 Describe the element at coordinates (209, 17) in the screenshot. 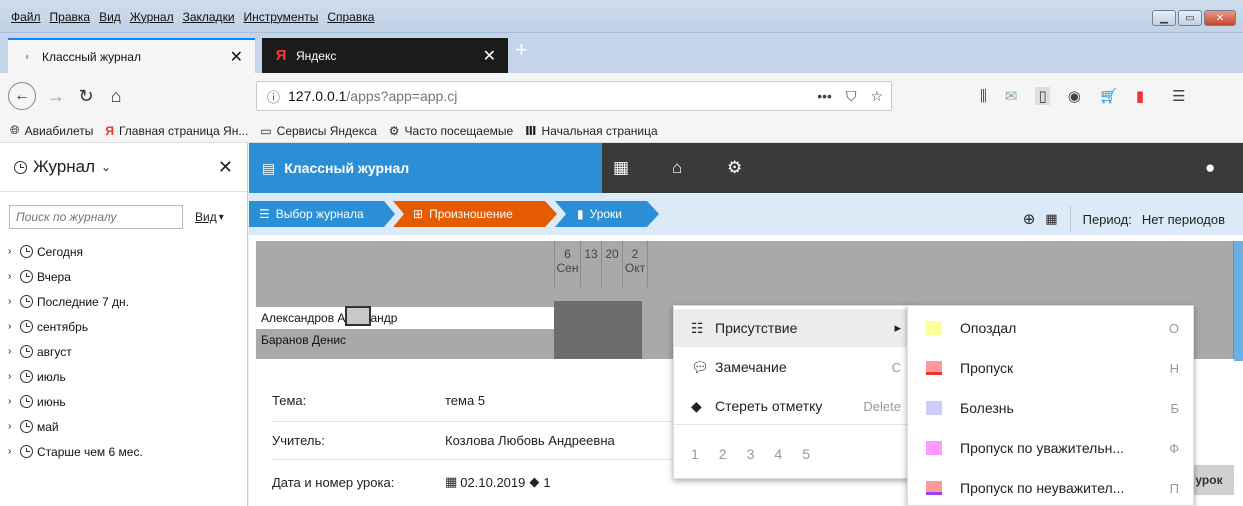

I see `menu-bookmarks: Закладки` at that location.